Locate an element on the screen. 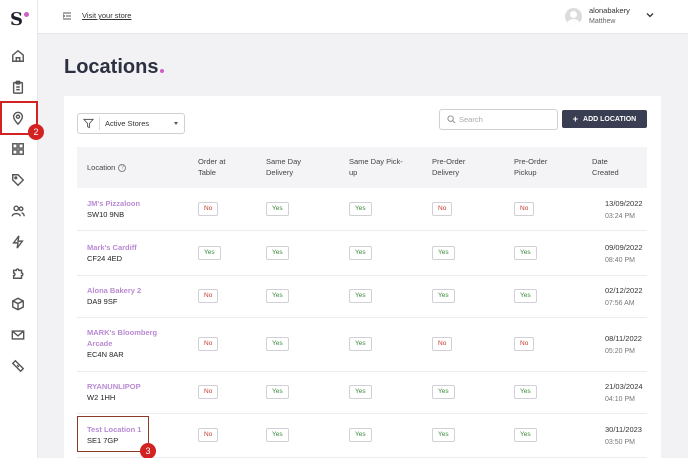 Image resolution: width=688 pixels, height=458 pixels. location-name-link: RYANUNLIPOP is located at coordinates (114, 386).